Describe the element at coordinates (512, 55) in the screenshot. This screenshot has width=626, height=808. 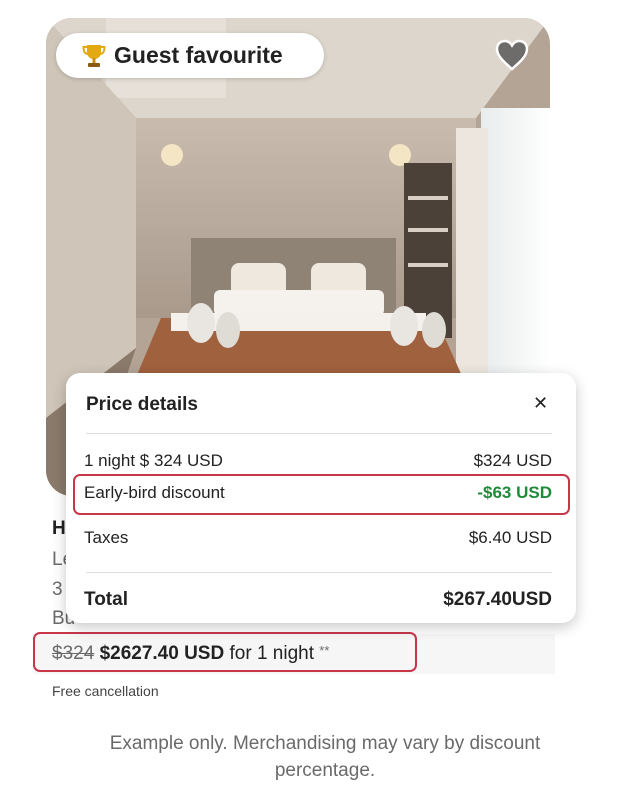
I see `heart-icon` at that location.